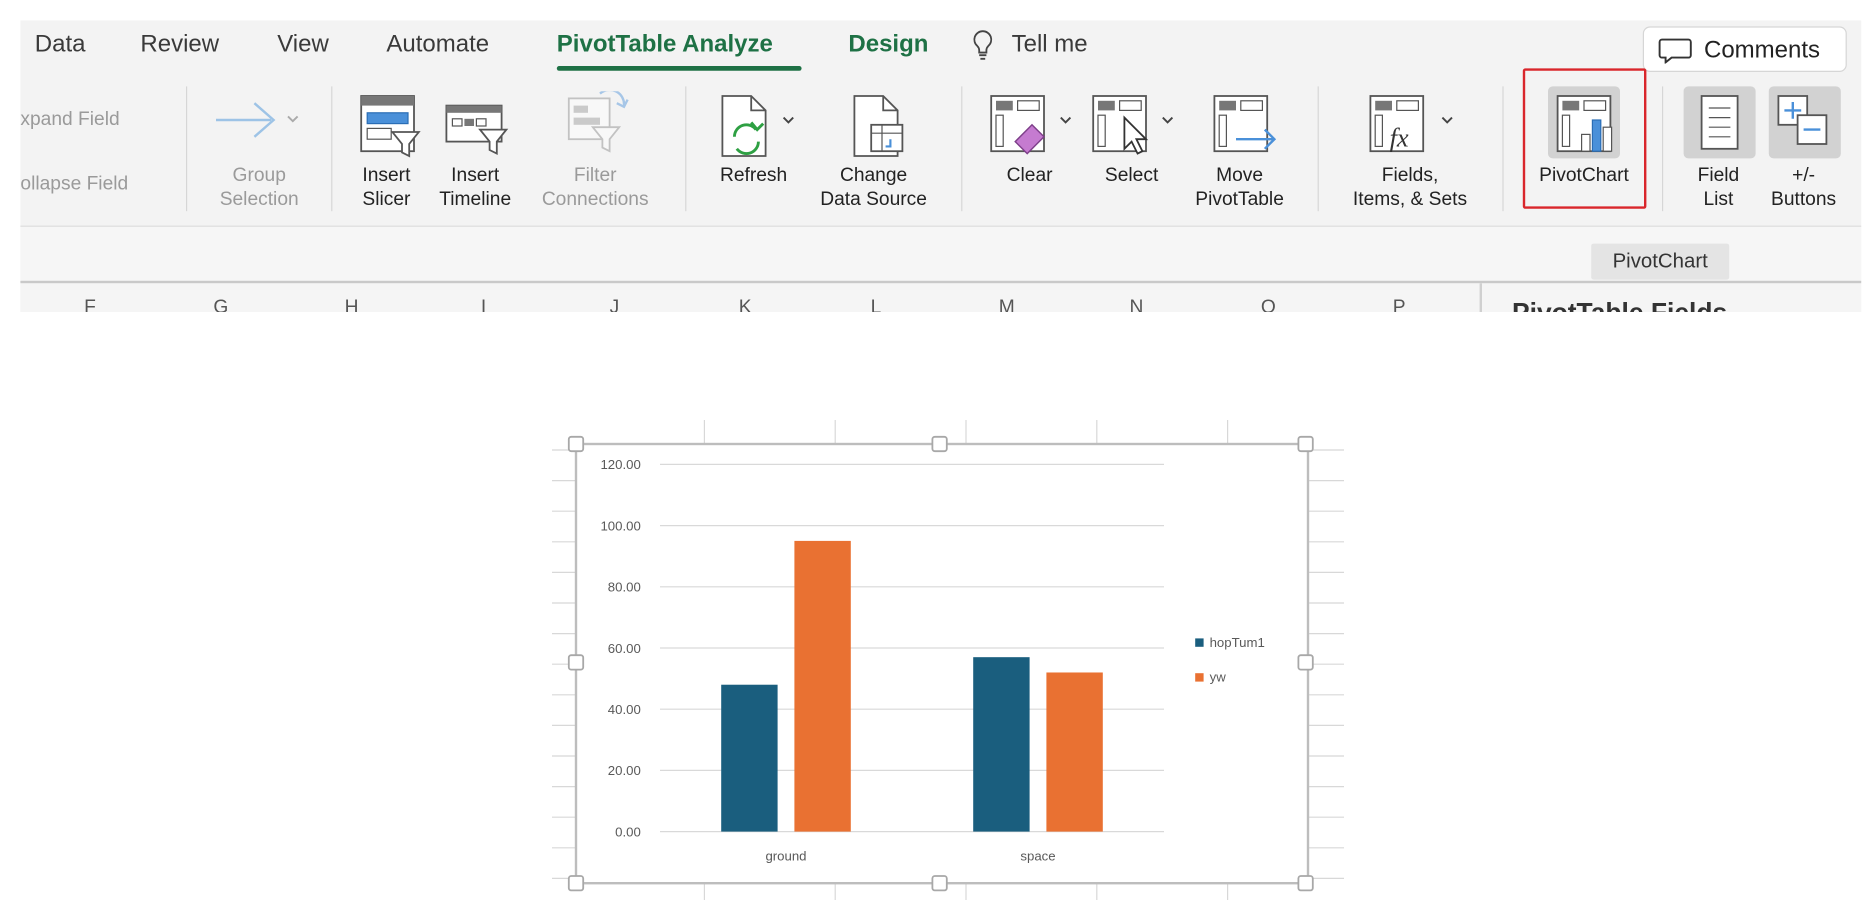 The width and height of the screenshot is (1868, 916). Describe the element at coordinates (873, 200) in the screenshot. I see `change-data-source-label-2: Data Source` at that location.